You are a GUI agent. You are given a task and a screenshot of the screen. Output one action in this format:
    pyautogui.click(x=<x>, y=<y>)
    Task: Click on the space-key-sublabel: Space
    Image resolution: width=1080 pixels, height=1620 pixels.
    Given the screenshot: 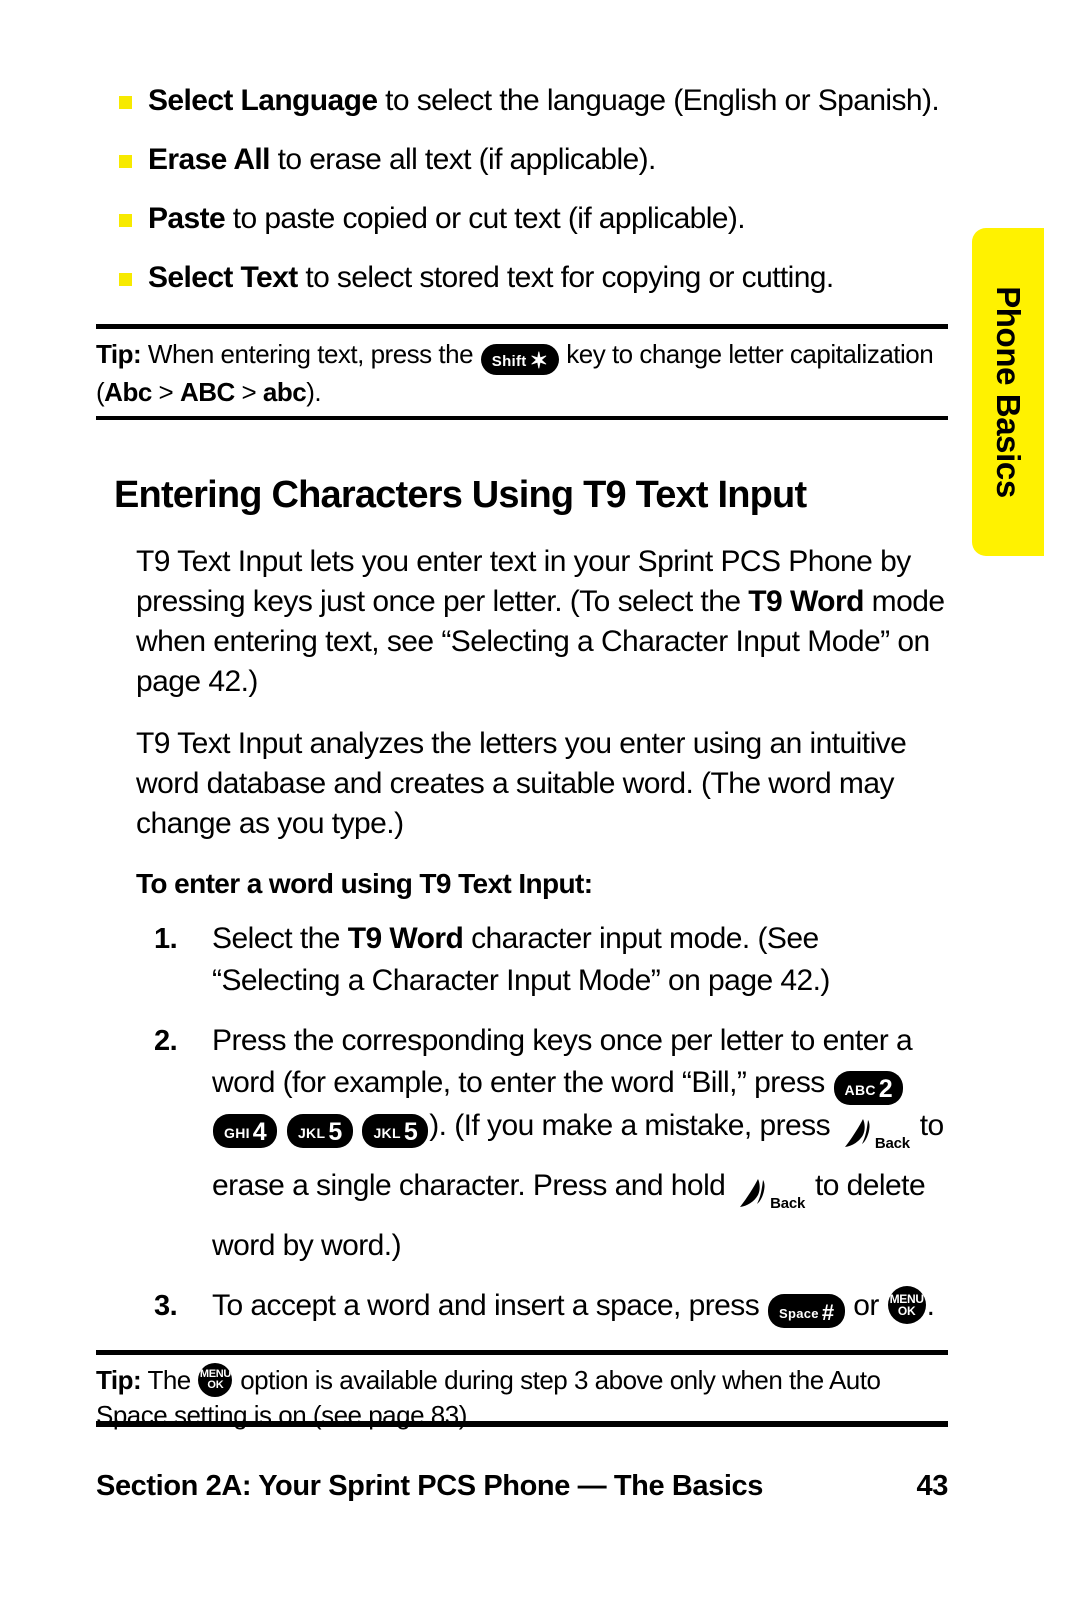 What is the action you would take?
    pyautogui.click(x=799, y=1313)
    